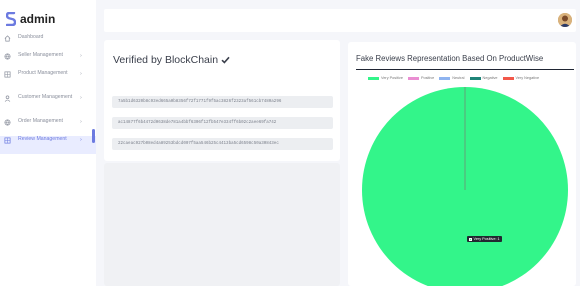 The image size is (580, 286). I want to click on chart-tooltip: Very Positive: 1, so click(484, 239).